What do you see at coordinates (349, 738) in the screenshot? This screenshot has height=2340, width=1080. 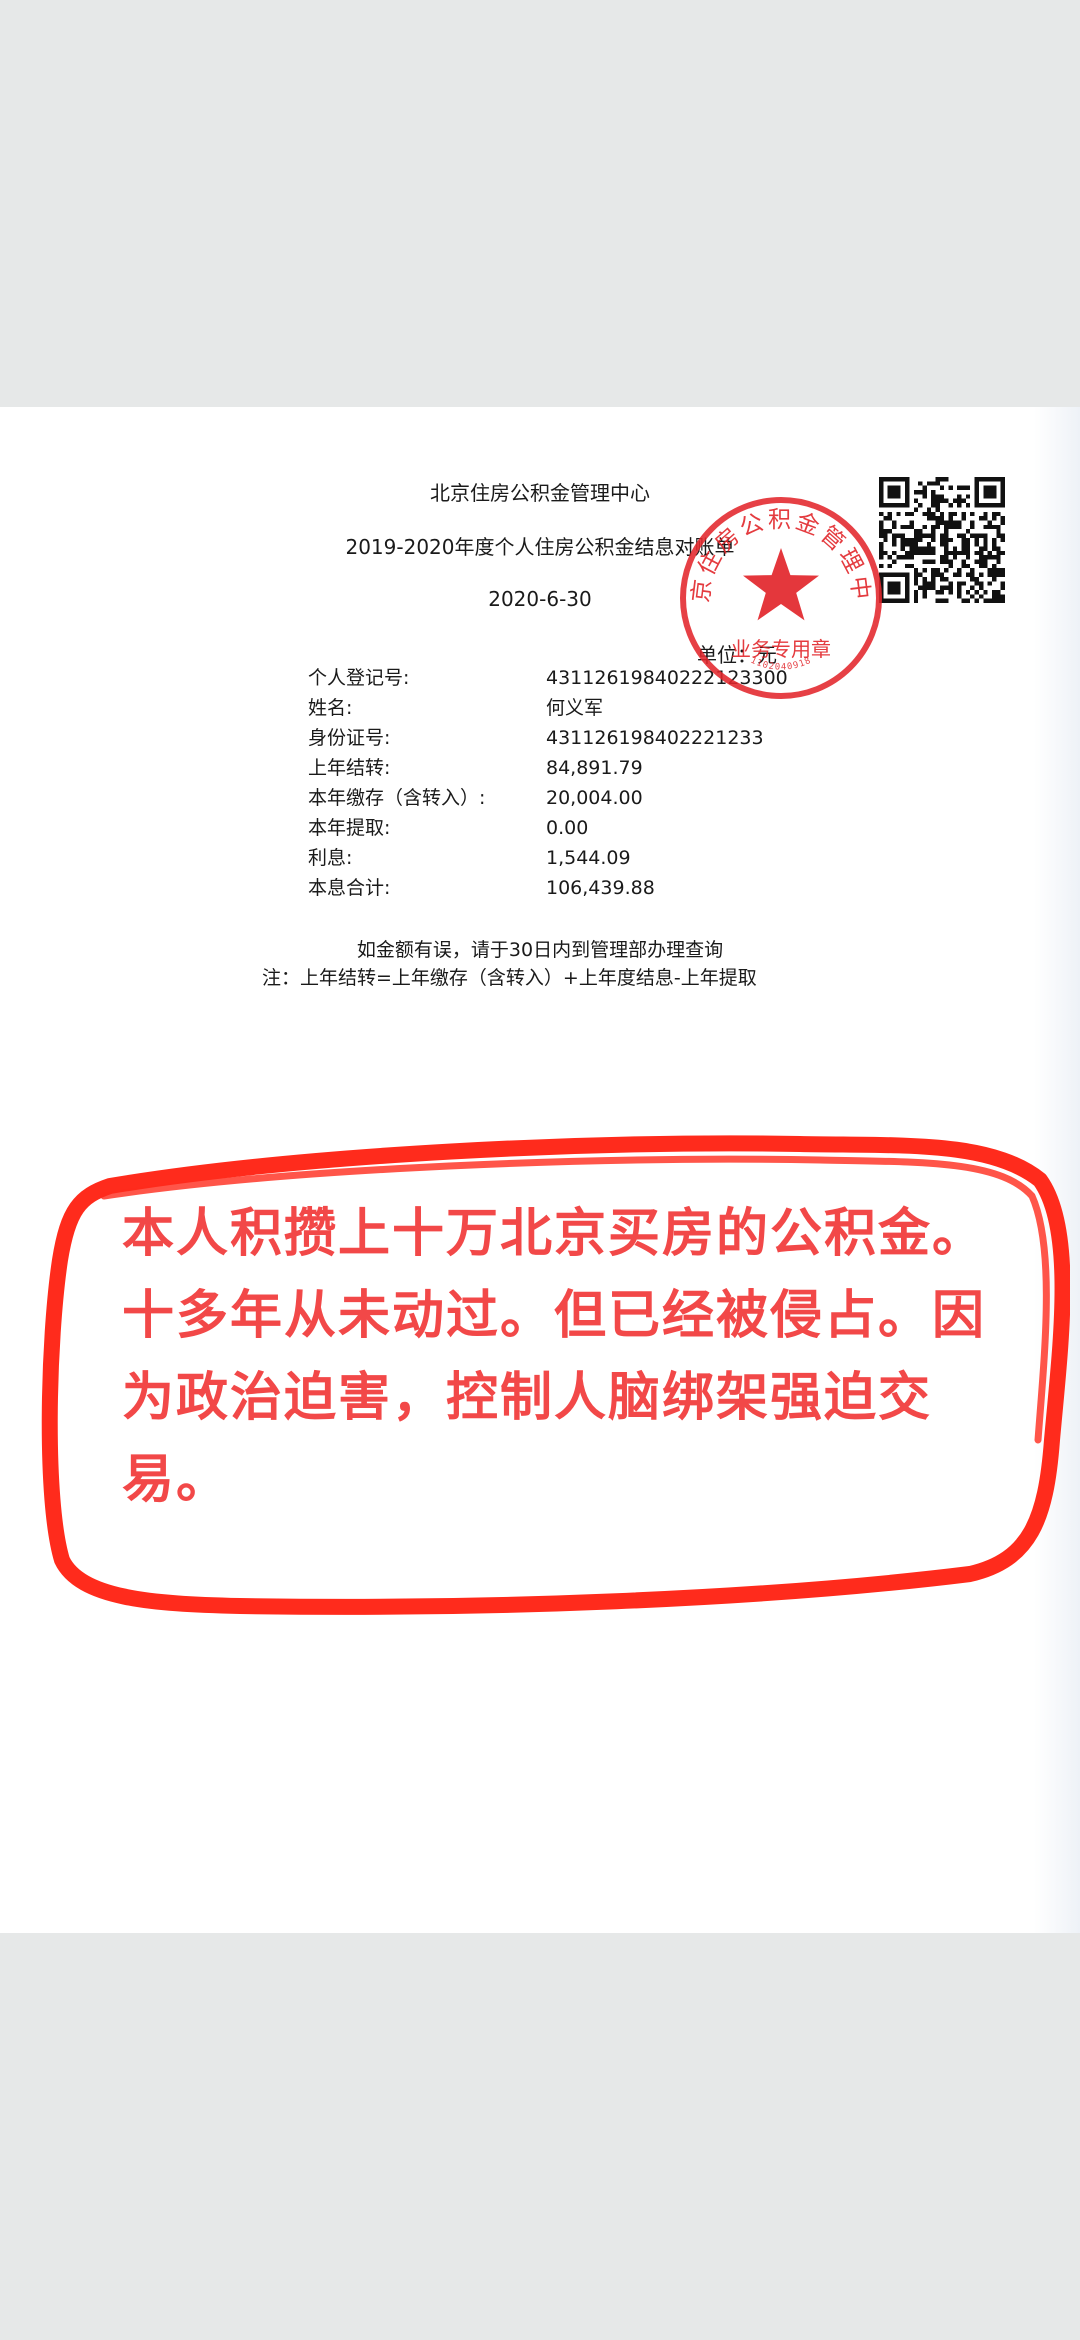 I see `field-label: 身份证号:` at bounding box center [349, 738].